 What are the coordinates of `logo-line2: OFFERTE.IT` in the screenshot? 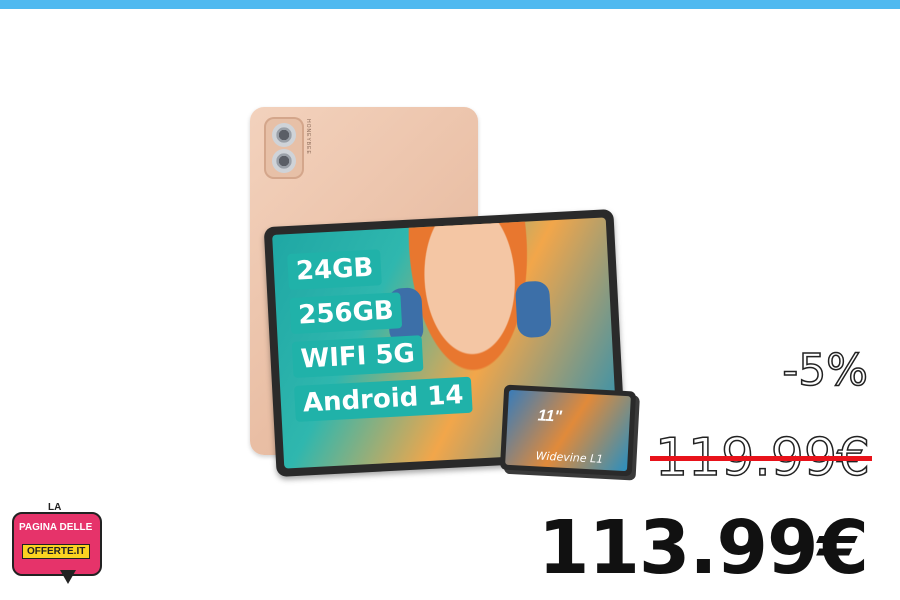 It's located at (56, 551).